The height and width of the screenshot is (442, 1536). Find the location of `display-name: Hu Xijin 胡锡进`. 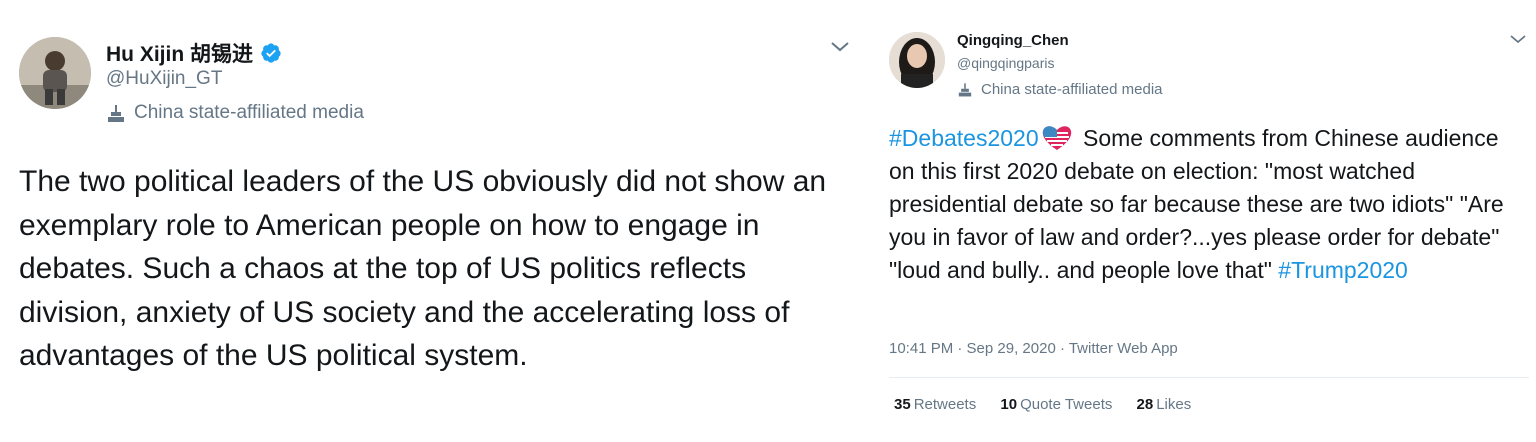

display-name: Hu Xijin 胡锡进 is located at coordinates (194, 53).